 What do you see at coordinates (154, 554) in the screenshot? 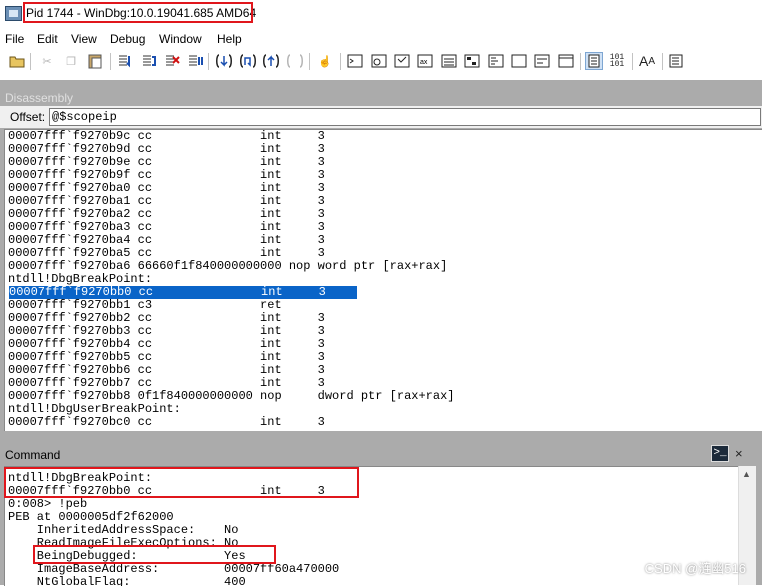
I see `being-debugged-highlight-box` at bounding box center [154, 554].